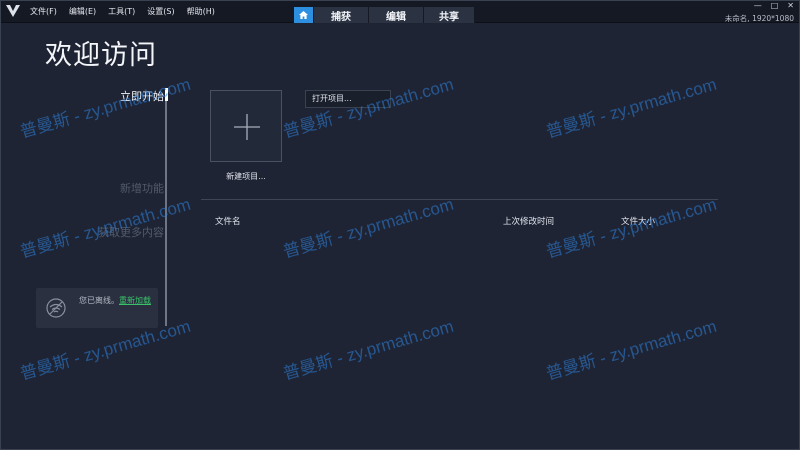 The image size is (800, 450). Describe the element at coordinates (160, 11) in the screenshot. I see `menu-settings: 设置(S)` at that location.